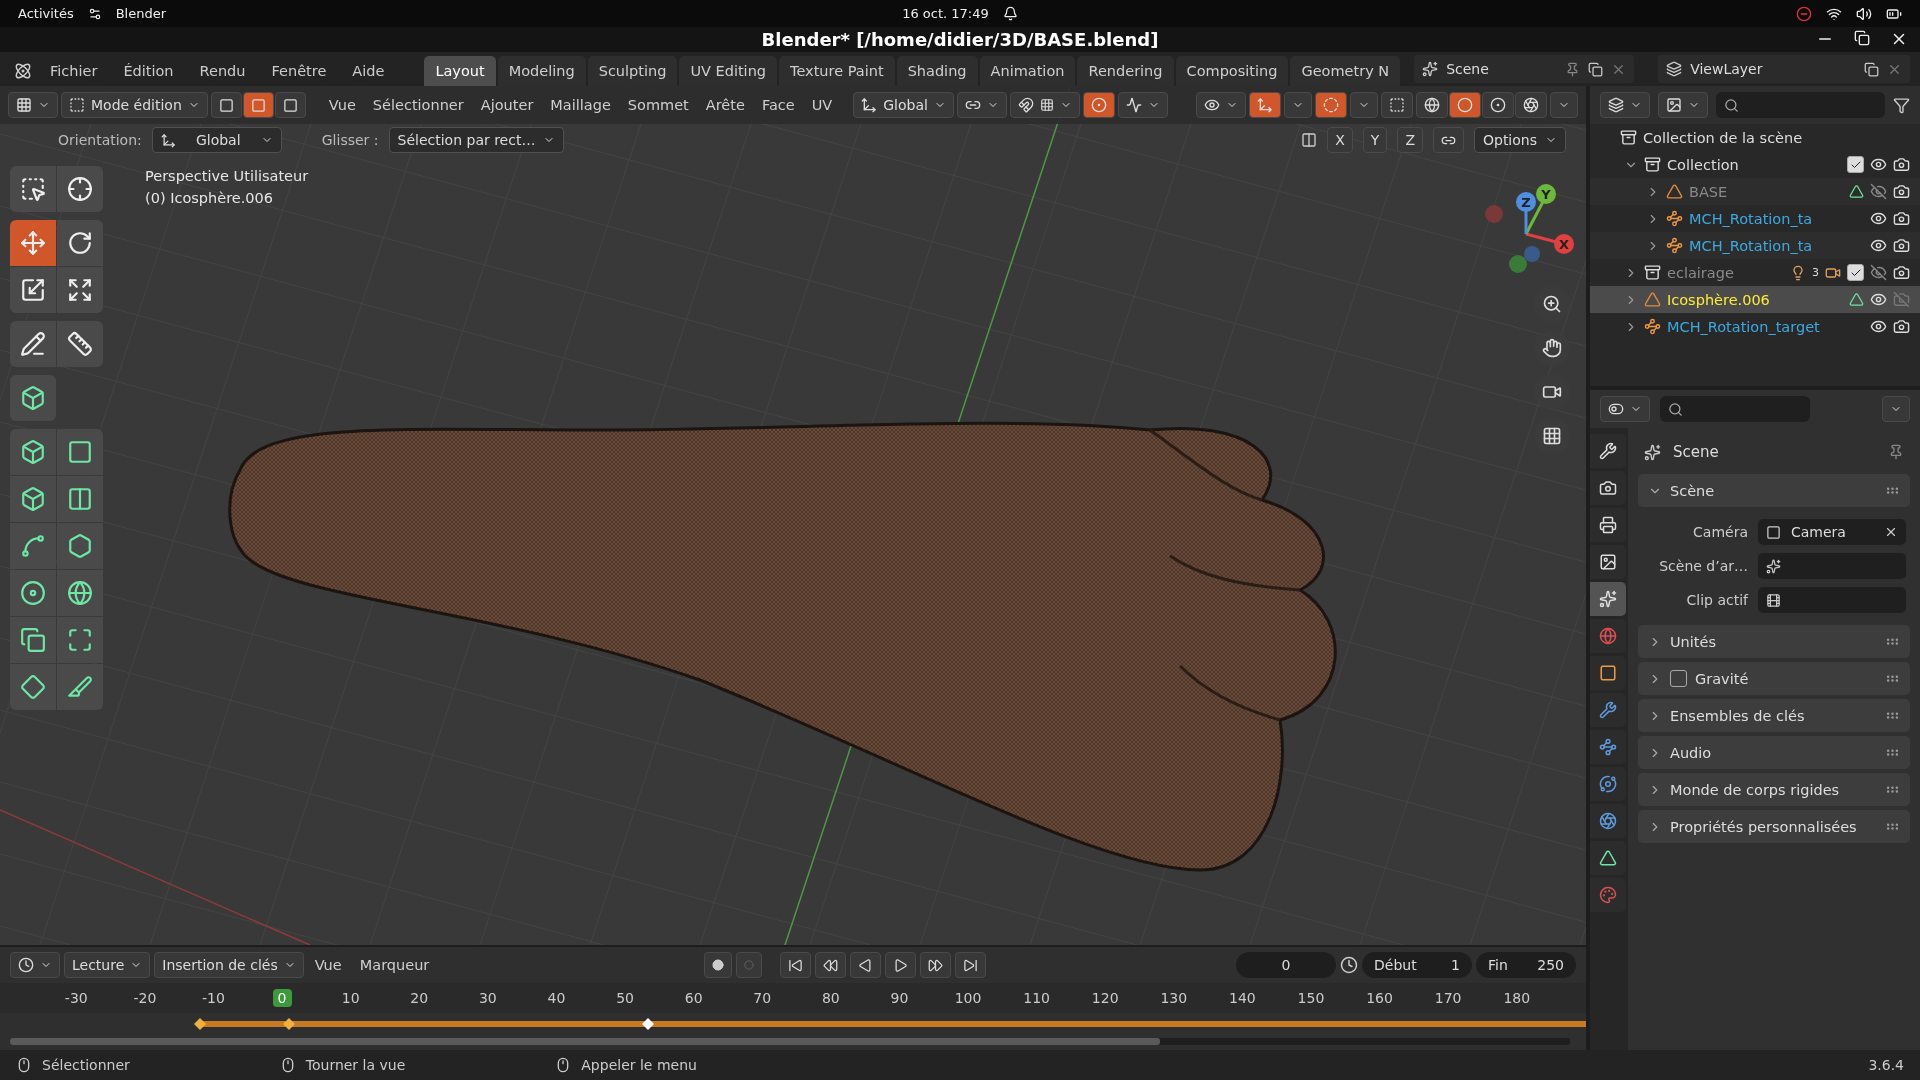  I want to click on viewport-info-text: (0) Icosphère.006, so click(209, 198).